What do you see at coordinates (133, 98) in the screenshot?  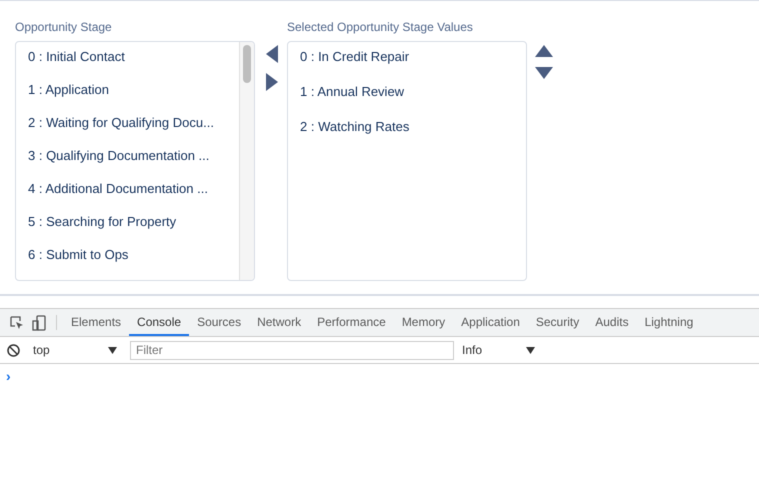 I see `list-option: 1 : Application` at bounding box center [133, 98].